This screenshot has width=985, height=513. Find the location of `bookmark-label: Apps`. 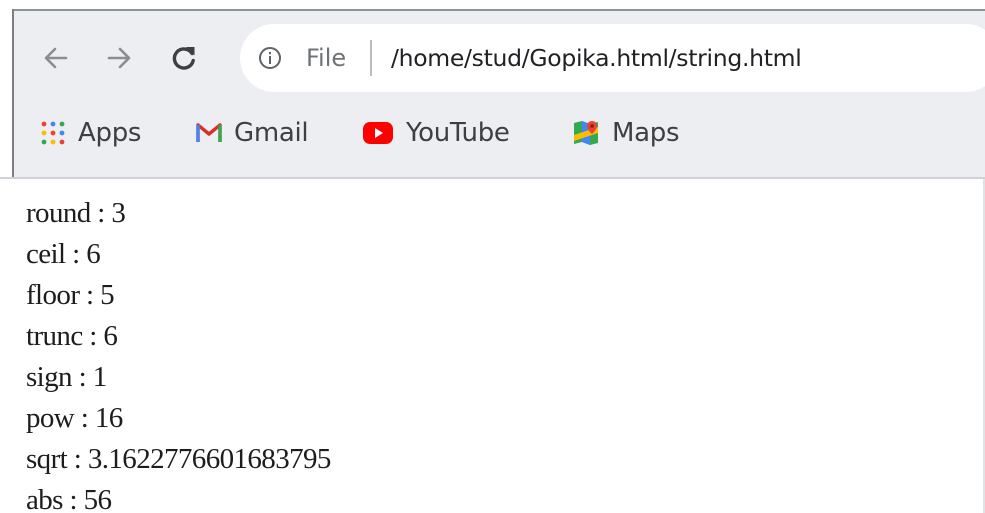

bookmark-label: Apps is located at coordinates (110, 133).